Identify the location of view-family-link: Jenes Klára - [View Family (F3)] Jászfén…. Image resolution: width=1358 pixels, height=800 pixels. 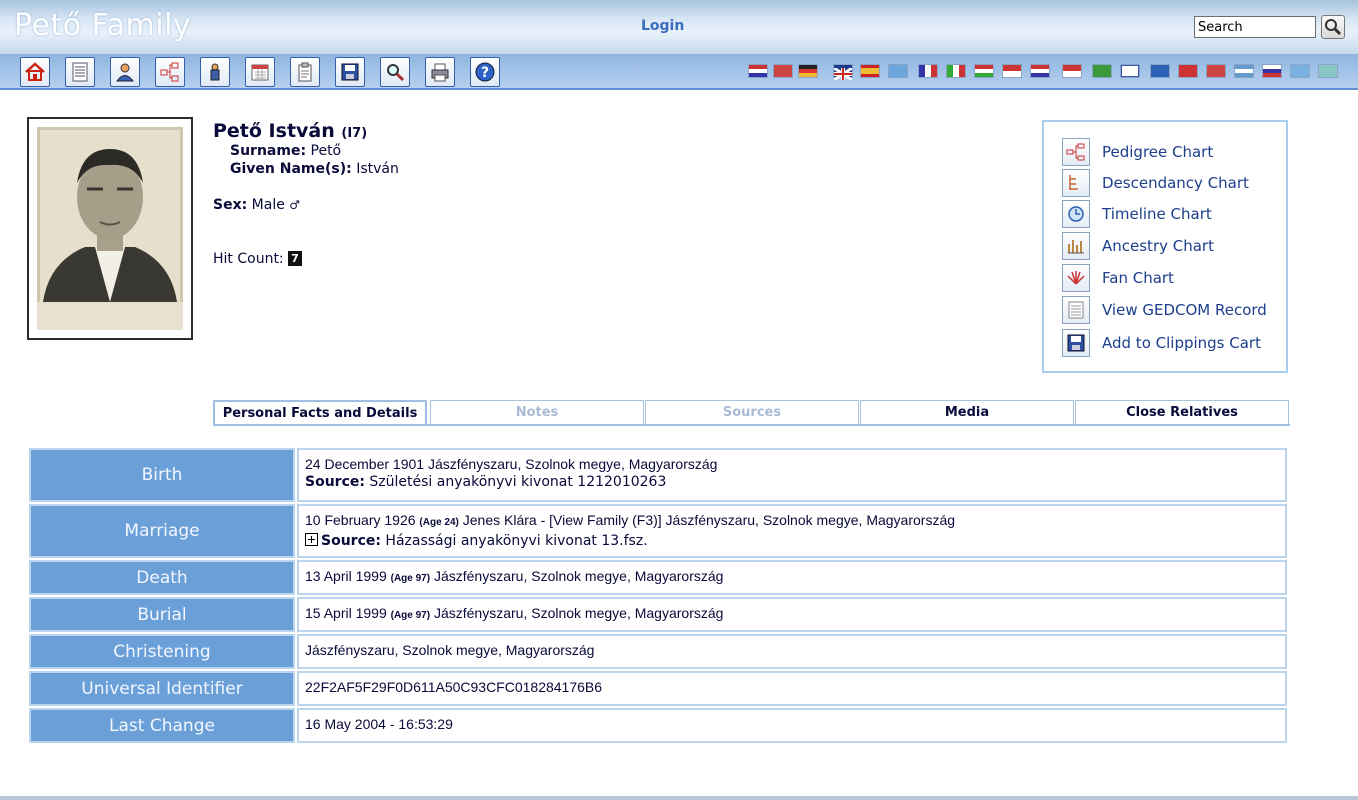
(709, 520).